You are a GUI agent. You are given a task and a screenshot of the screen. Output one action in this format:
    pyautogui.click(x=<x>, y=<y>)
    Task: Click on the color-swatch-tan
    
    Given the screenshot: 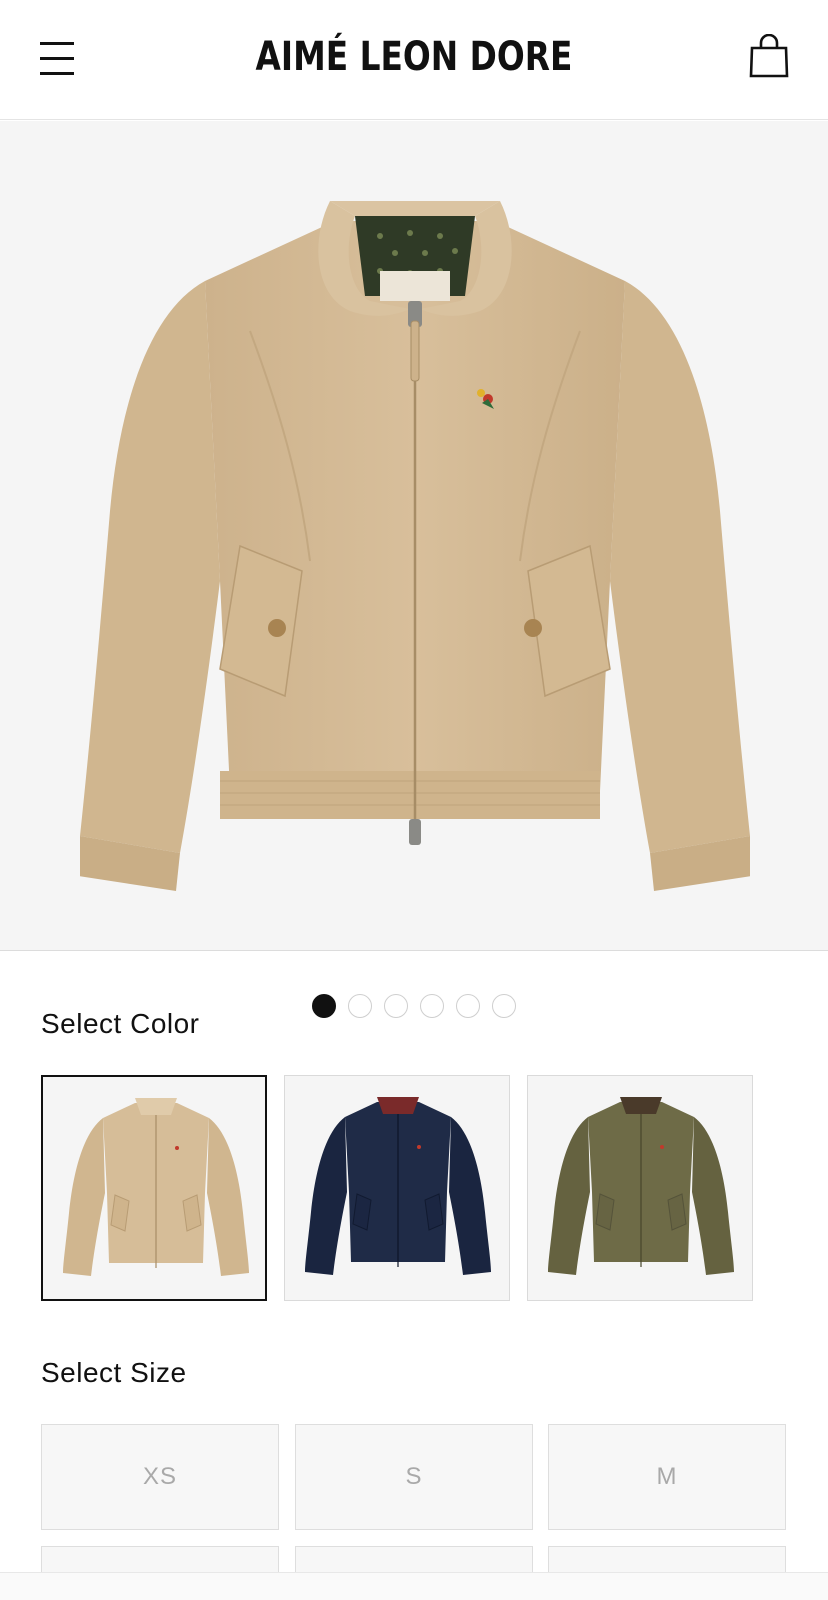 What is the action you would take?
    pyautogui.click(x=154, y=1188)
    